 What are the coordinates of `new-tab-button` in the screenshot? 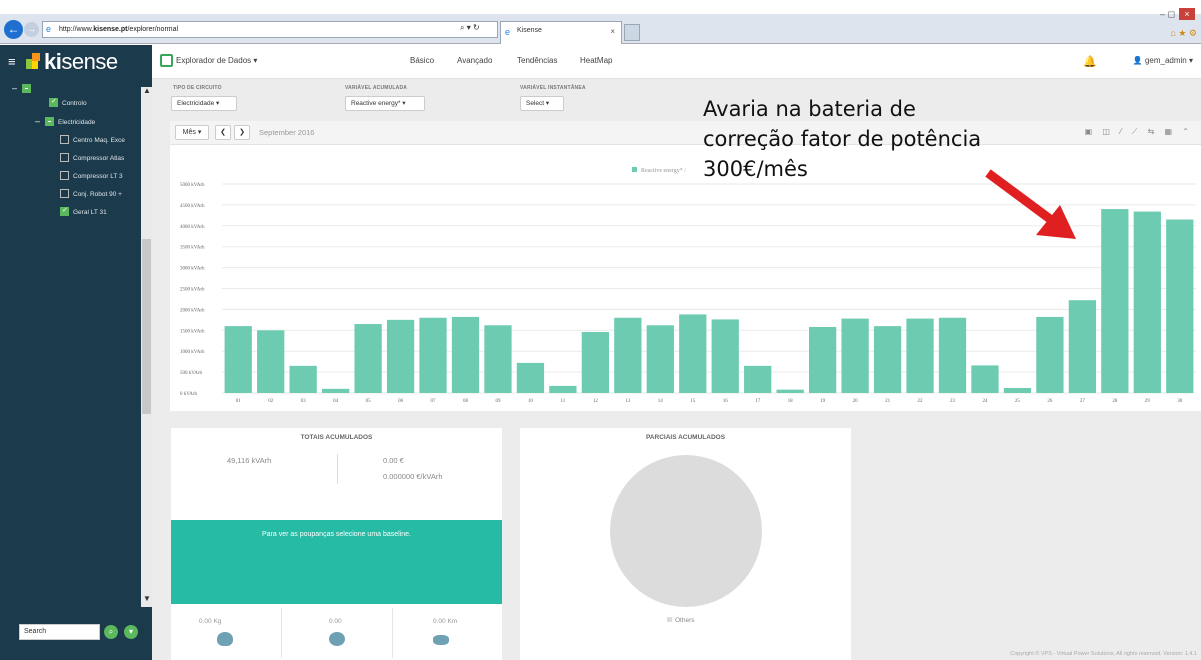 It's located at (632, 32).